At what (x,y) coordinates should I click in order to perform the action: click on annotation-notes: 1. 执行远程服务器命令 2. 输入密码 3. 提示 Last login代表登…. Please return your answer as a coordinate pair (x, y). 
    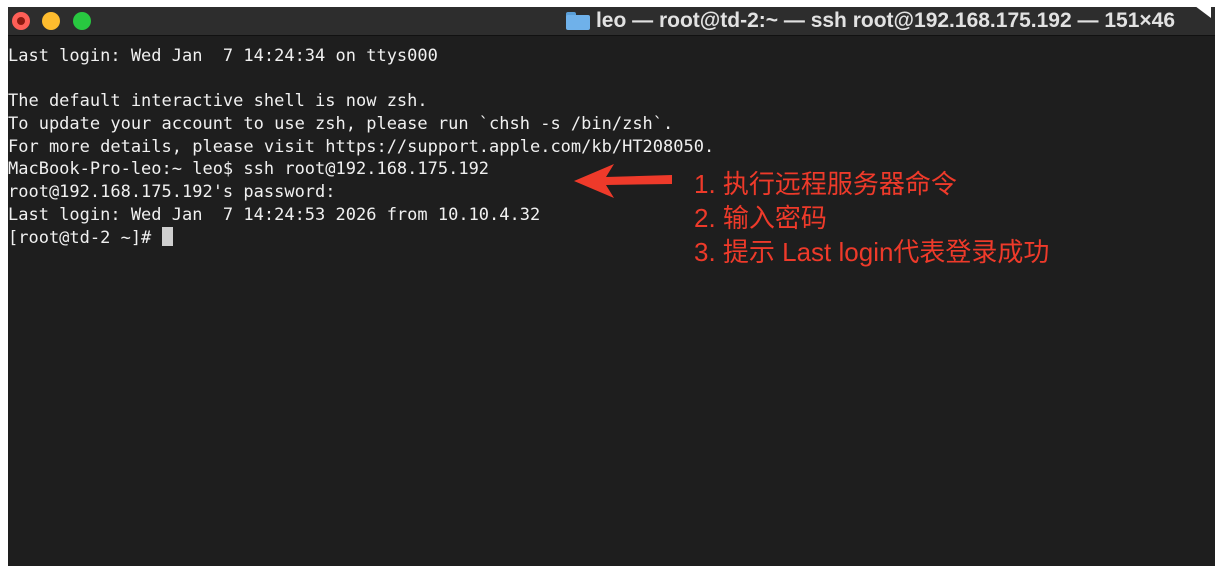
    Looking at the image, I should click on (871, 218).